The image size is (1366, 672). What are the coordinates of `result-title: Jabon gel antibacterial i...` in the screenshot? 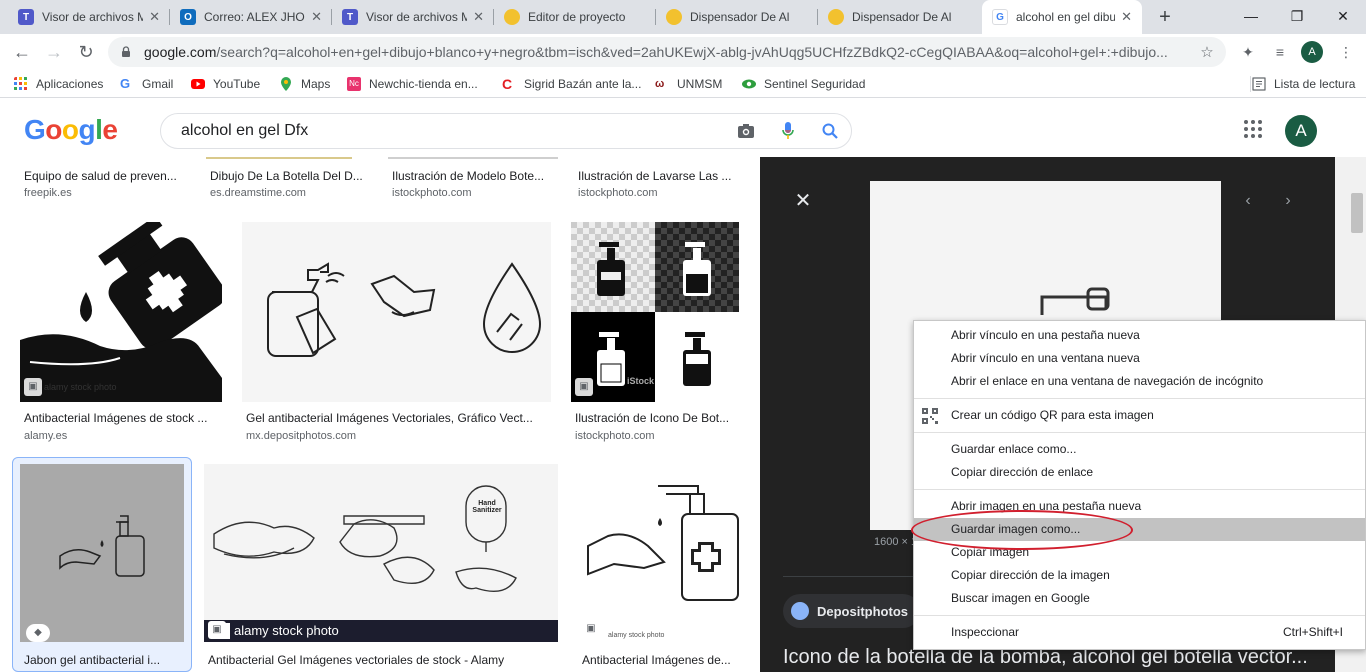 It's located at (104, 660).